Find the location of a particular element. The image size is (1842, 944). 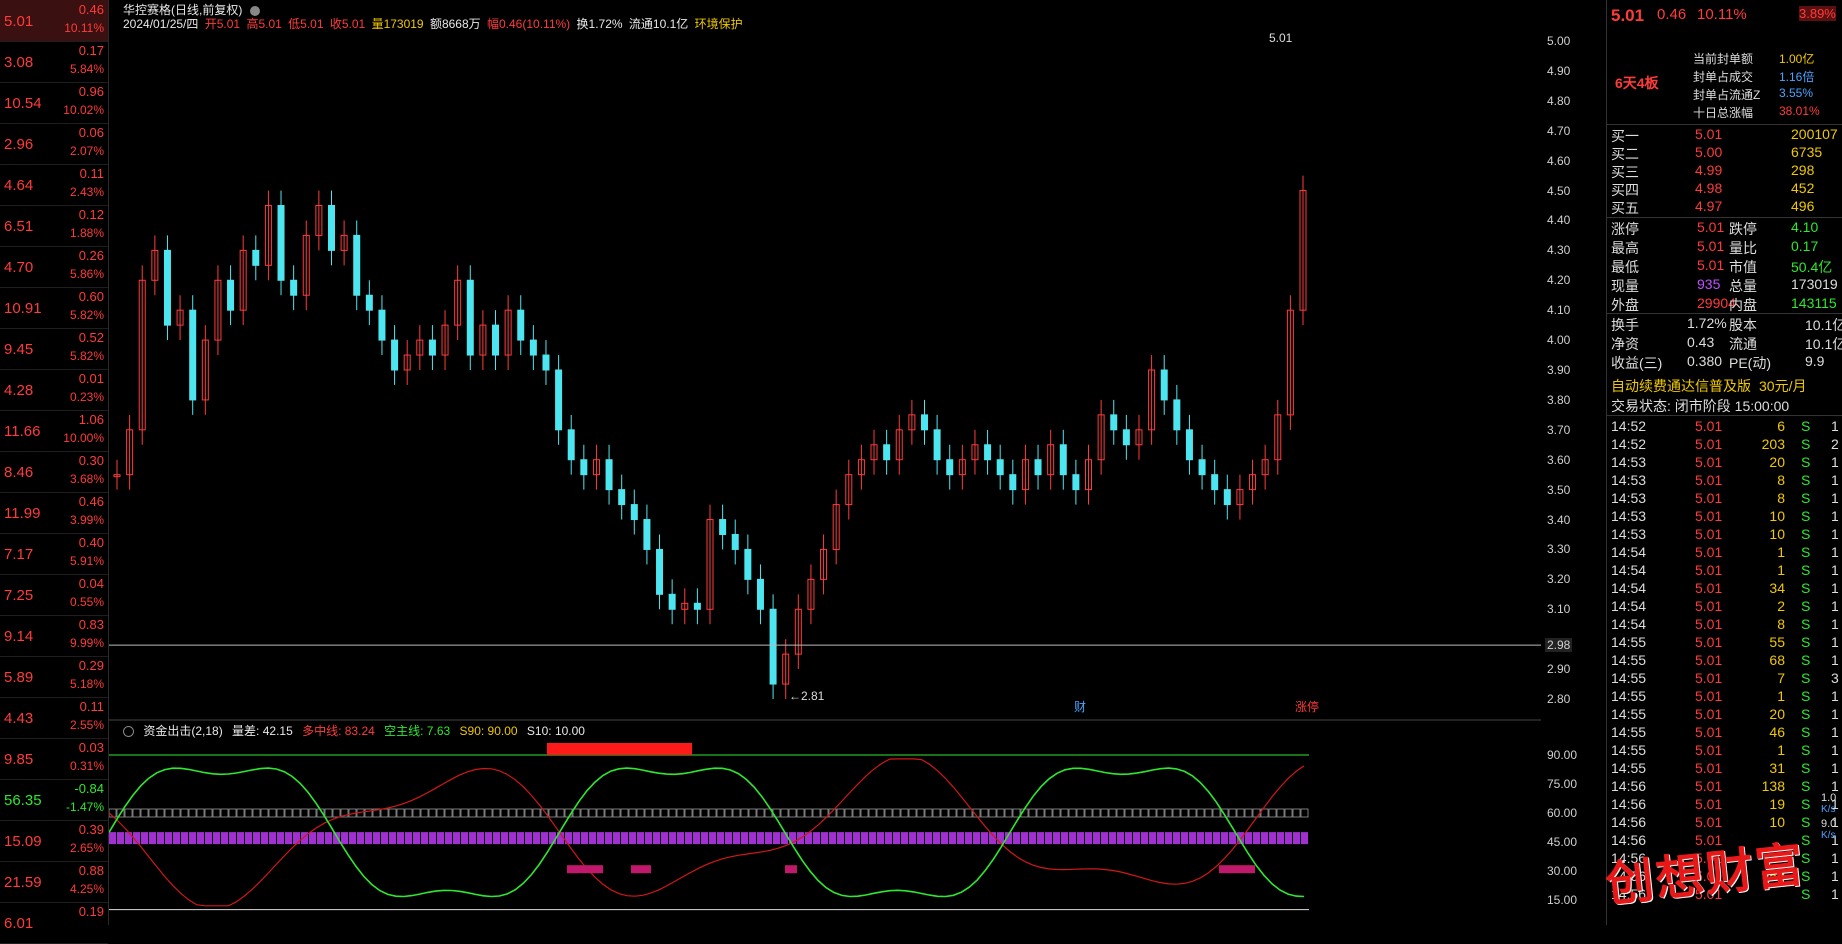

watchlist-row: 7.25 0.04 0.55% is located at coordinates (54, 595).